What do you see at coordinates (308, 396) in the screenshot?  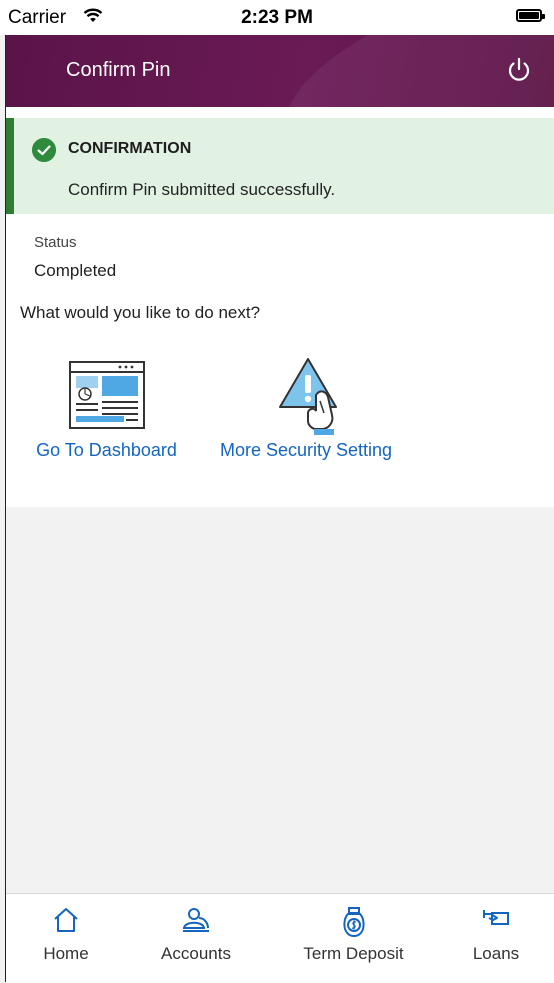 I see `security-warning-icon` at bounding box center [308, 396].